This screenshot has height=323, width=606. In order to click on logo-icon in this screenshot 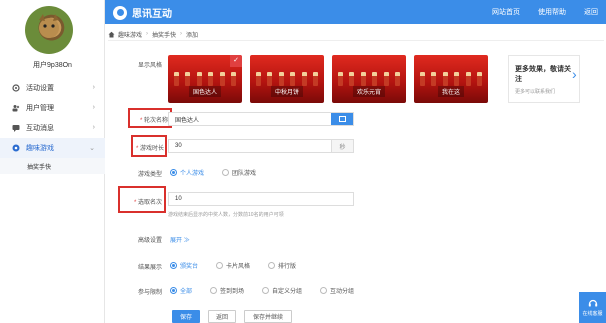, I will do `click(120, 12)`.